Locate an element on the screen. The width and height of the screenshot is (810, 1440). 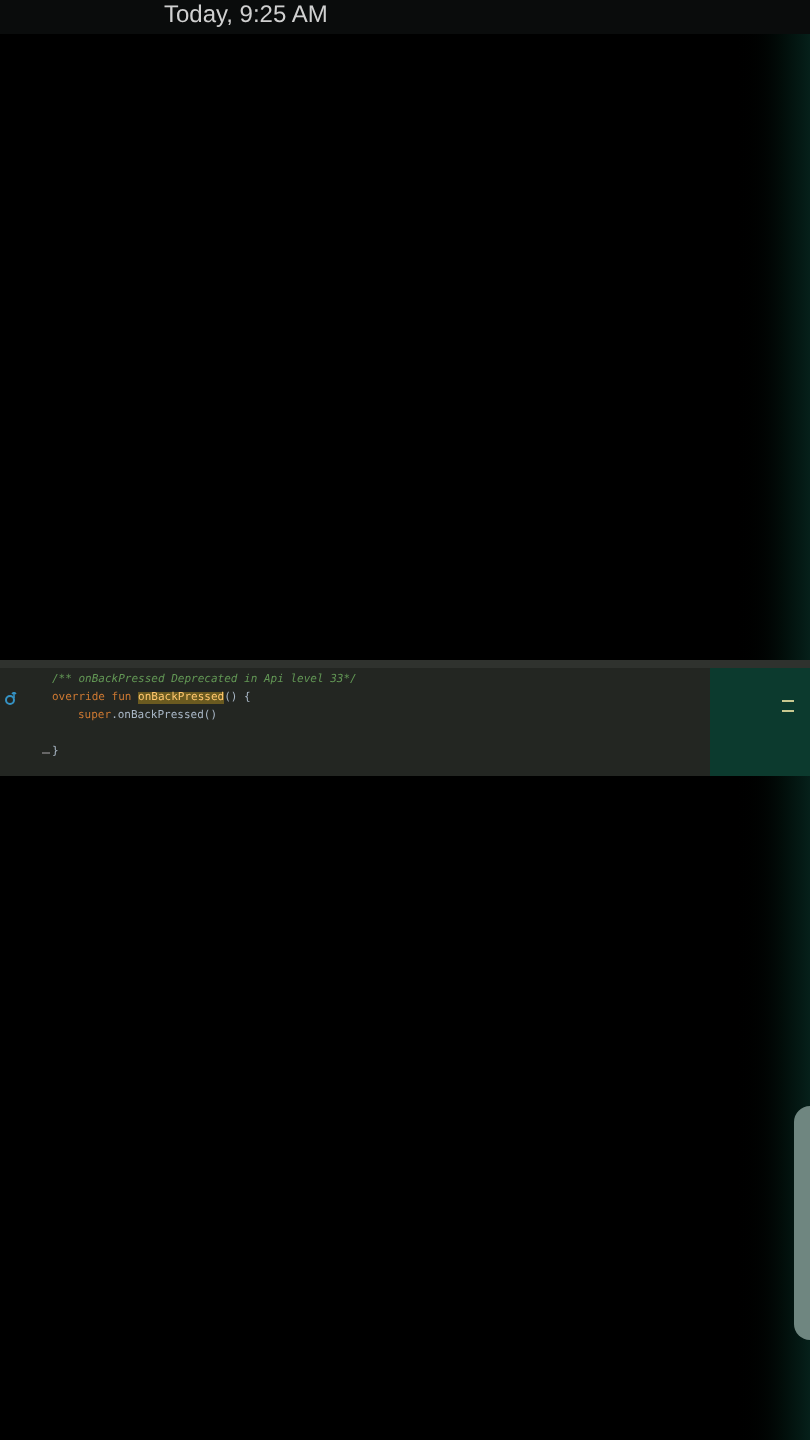
side-handle is located at coordinates (802, 1223).